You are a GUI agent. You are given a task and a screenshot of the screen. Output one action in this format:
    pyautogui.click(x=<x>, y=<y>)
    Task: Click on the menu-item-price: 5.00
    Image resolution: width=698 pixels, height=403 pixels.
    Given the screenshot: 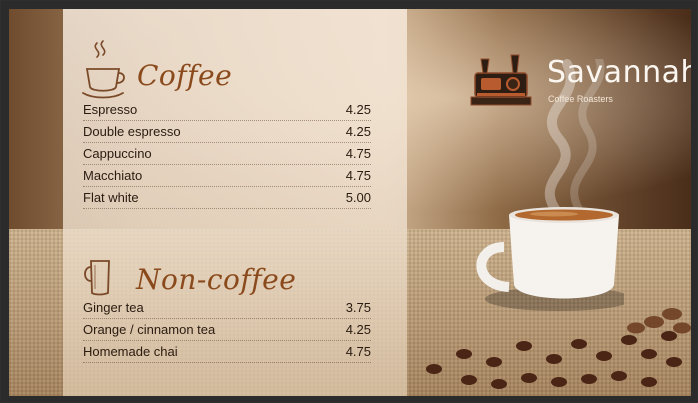 What is the action you would take?
    pyautogui.click(x=358, y=197)
    